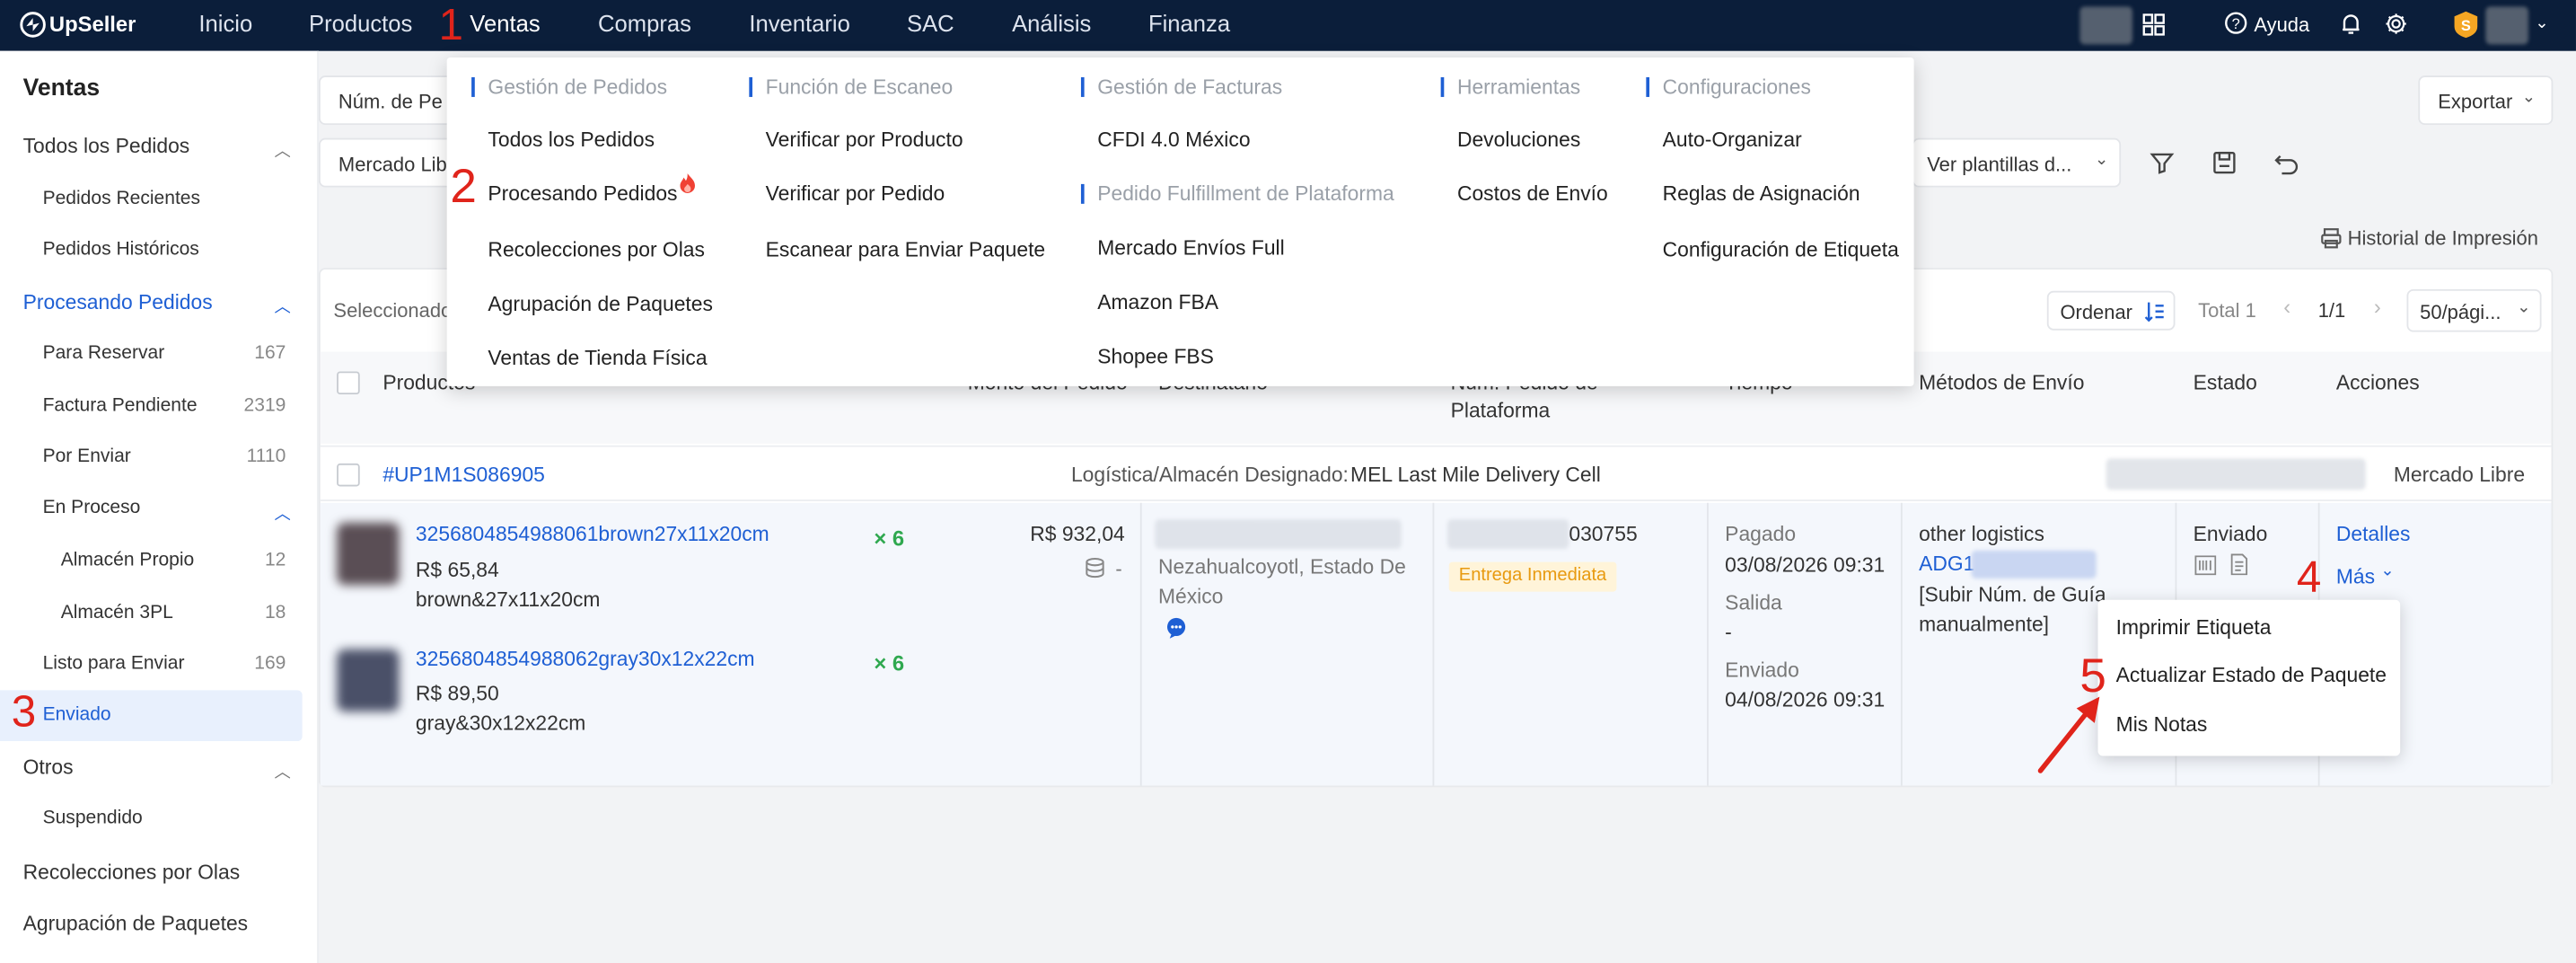  What do you see at coordinates (132, 873) in the screenshot?
I see `sidebar-item-recolecciones-por-olas: Recolecciones por Olas` at bounding box center [132, 873].